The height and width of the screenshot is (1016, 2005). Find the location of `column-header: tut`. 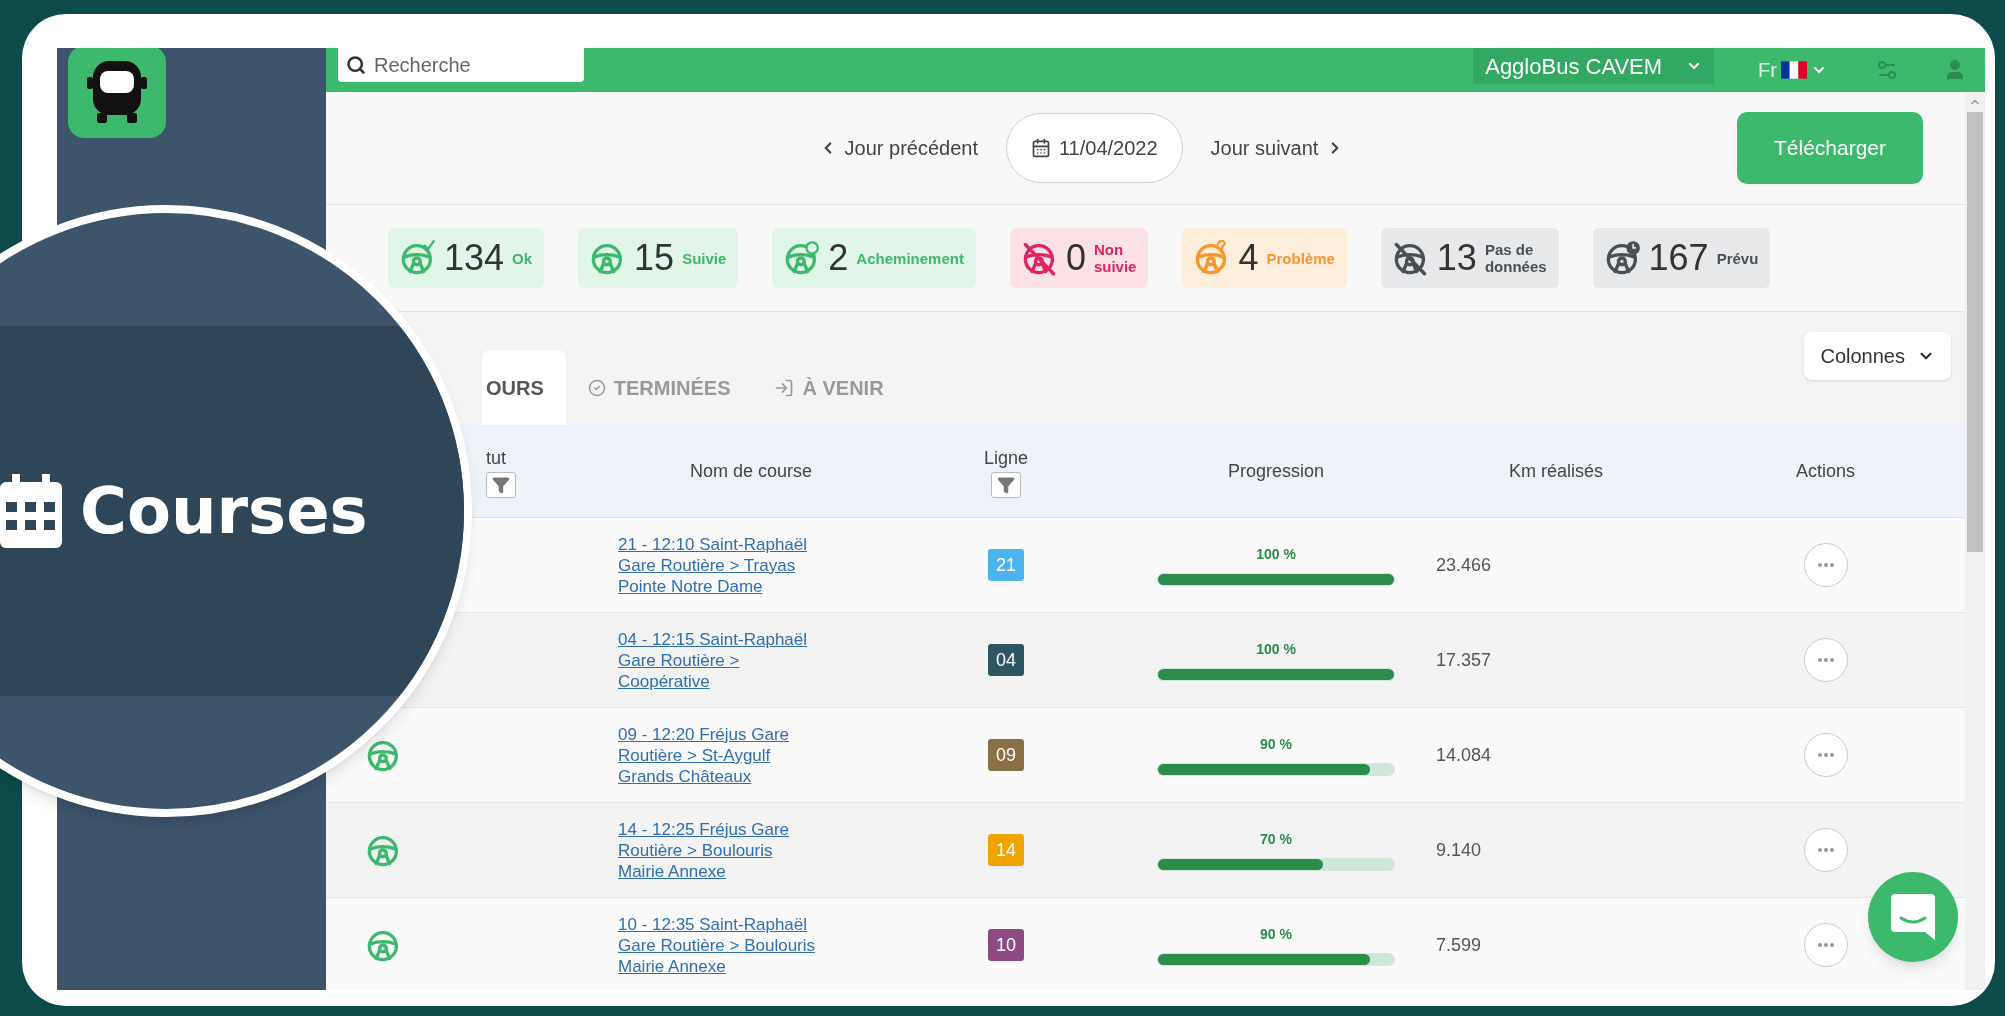

column-header: tut is located at coordinates (496, 458).